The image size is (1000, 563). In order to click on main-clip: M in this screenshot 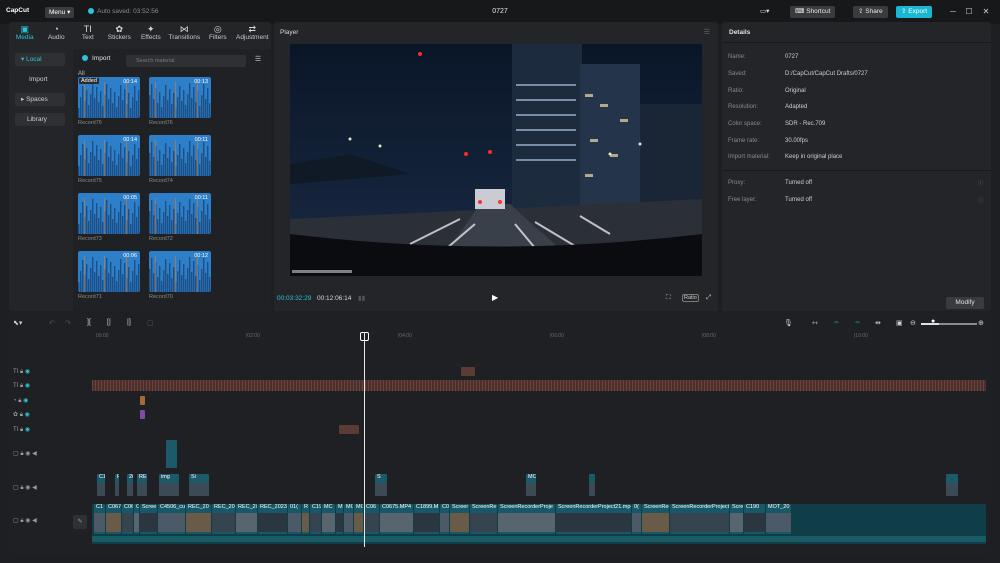, I will do `click(339, 519)`.